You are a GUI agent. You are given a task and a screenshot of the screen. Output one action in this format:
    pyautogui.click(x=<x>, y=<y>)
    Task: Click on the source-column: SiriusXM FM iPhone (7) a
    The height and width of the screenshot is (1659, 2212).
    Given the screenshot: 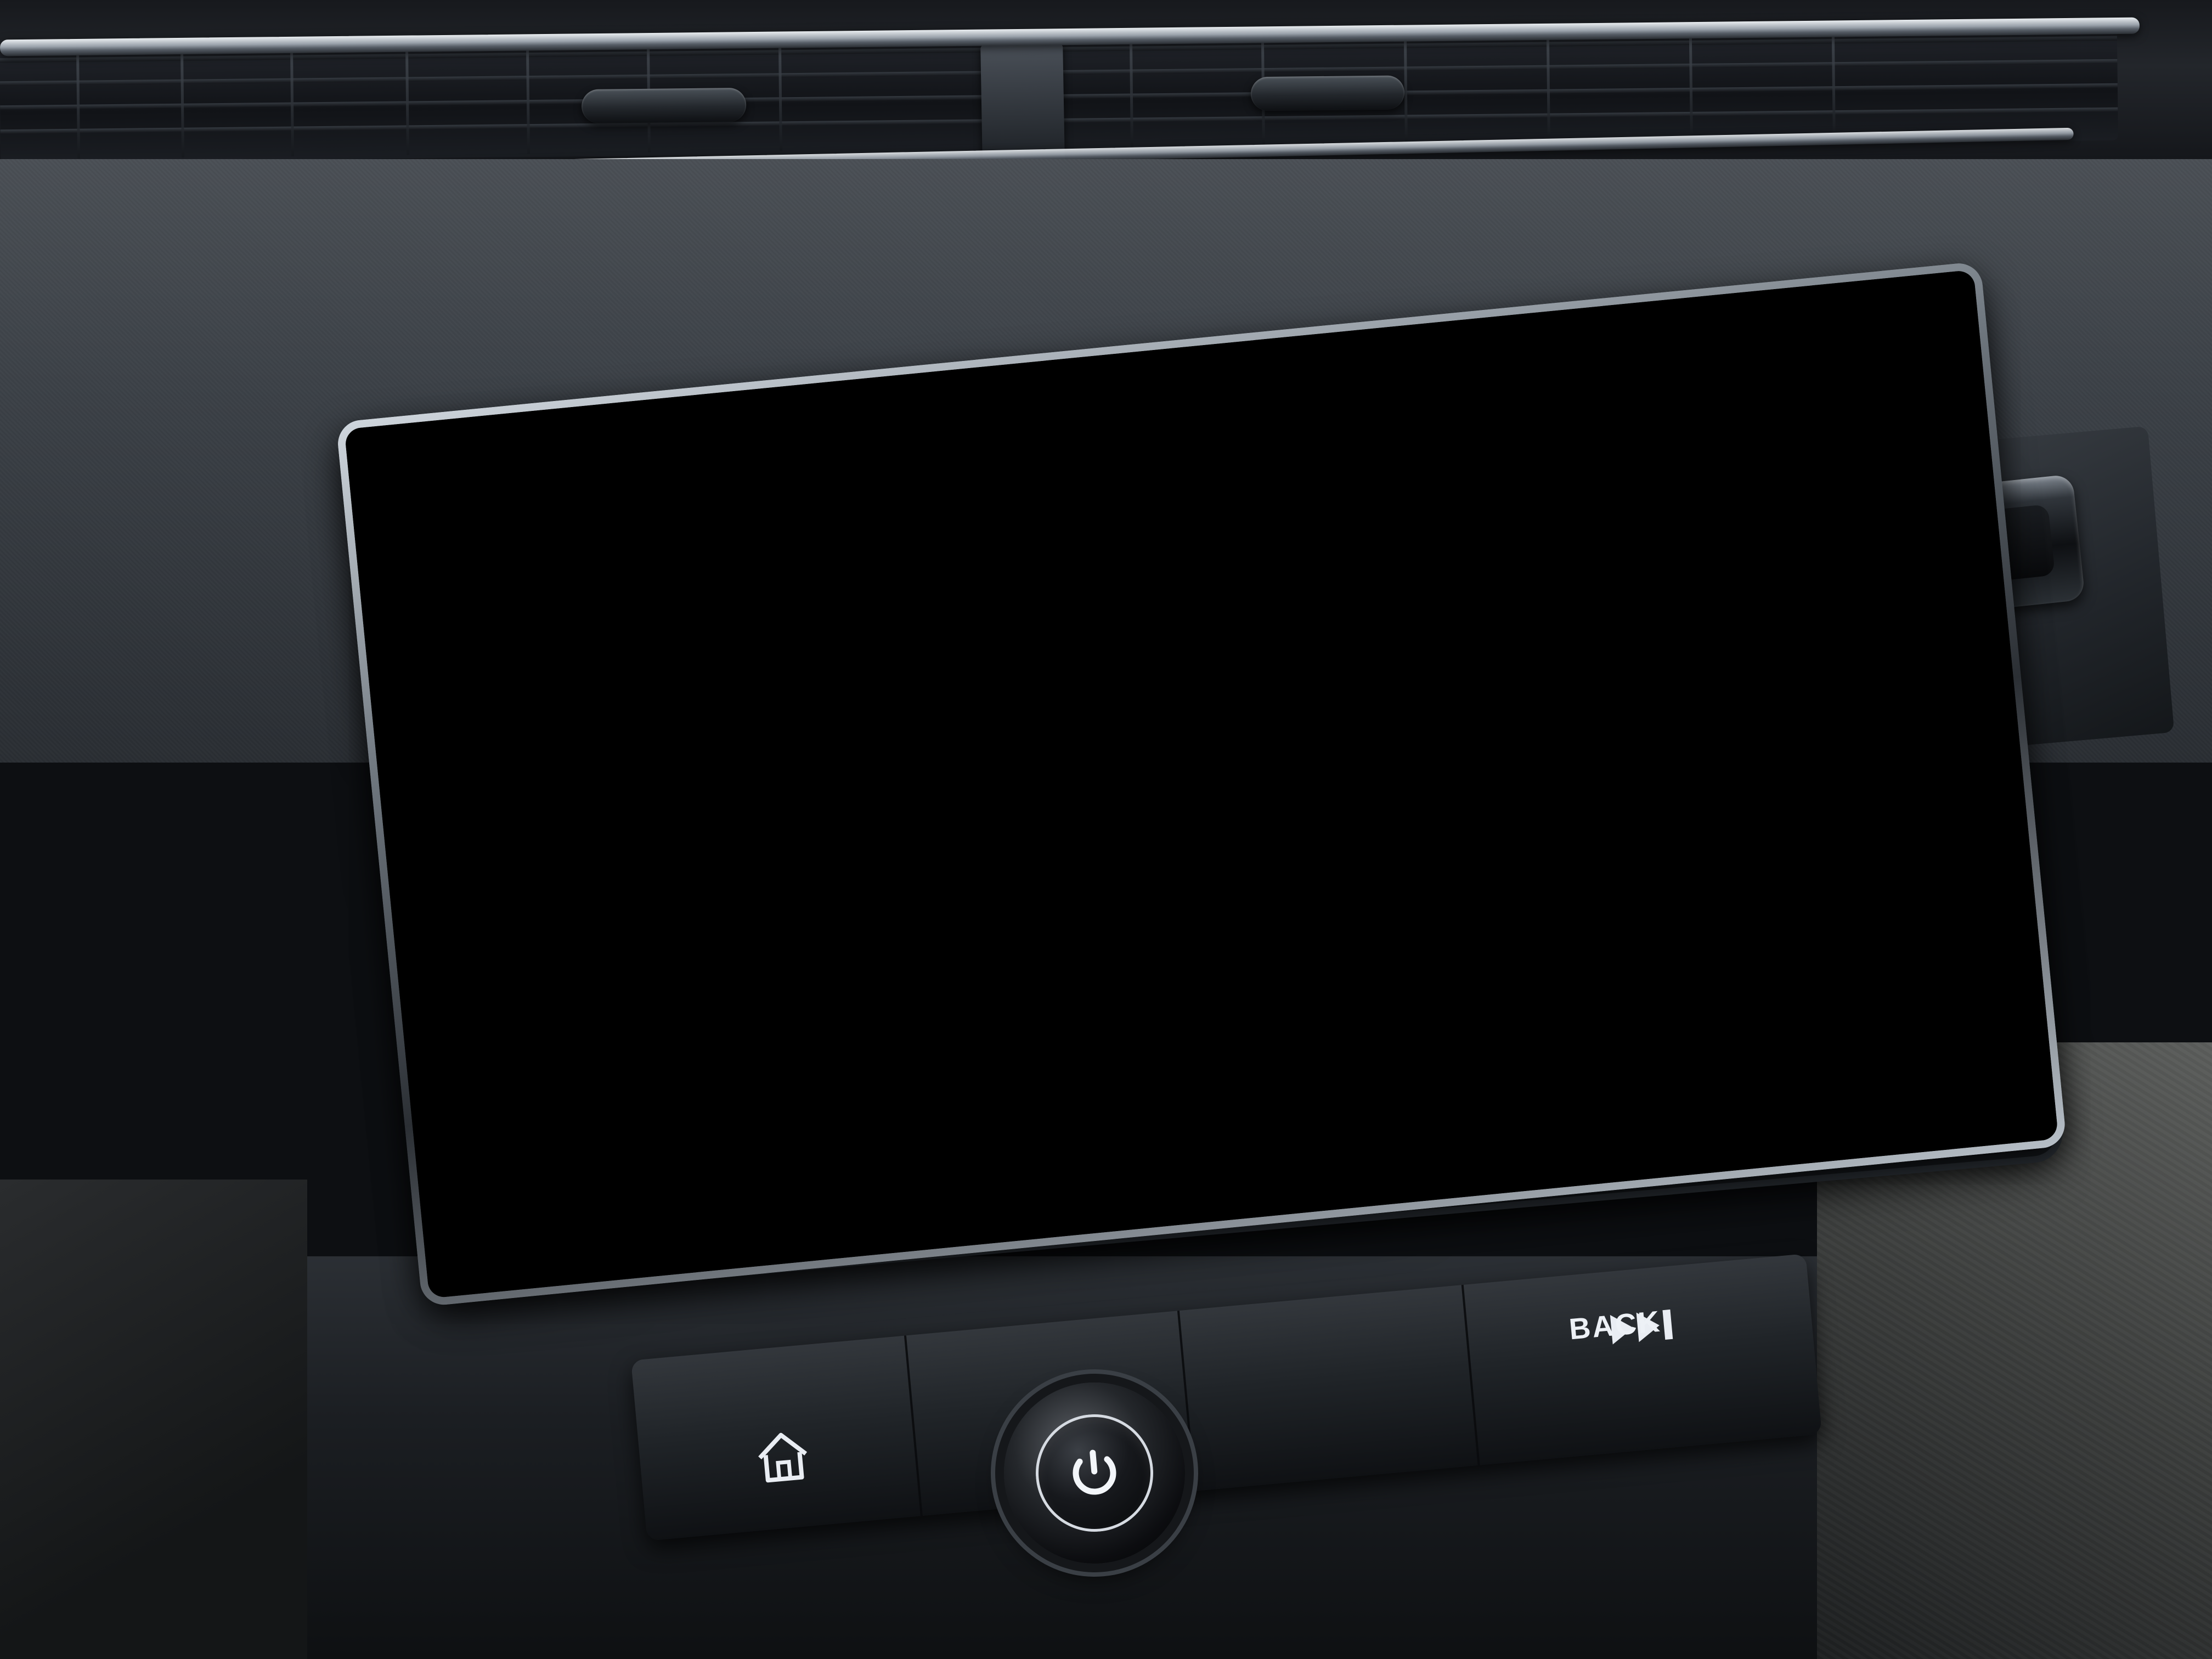 What is the action you would take?
    pyautogui.click(x=515, y=797)
    